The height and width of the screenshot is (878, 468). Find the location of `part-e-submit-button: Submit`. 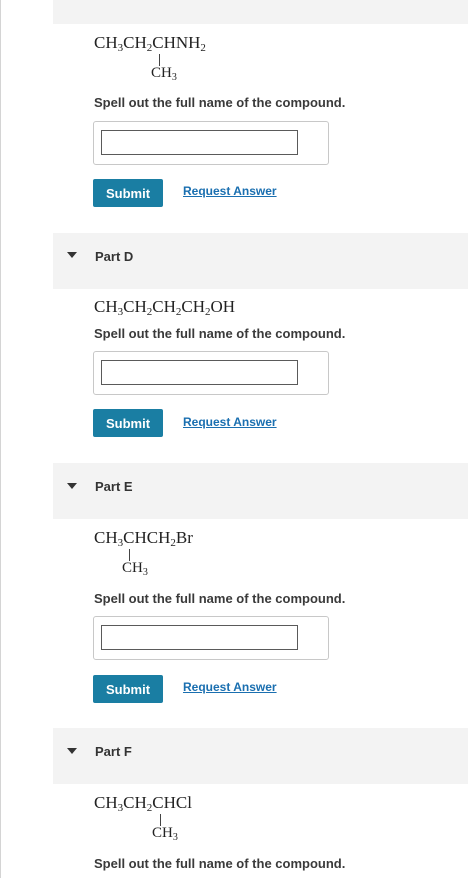

part-e-submit-button: Submit is located at coordinates (128, 689).